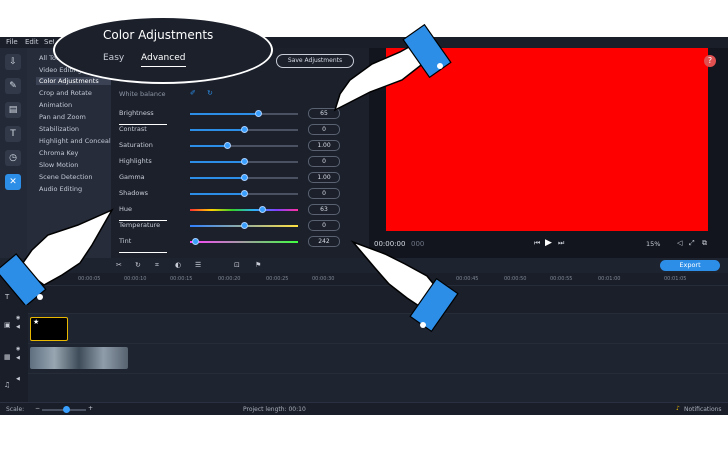  What do you see at coordinates (258, 265) in the screenshot?
I see `marker-icon: ⚑` at bounding box center [258, 265].